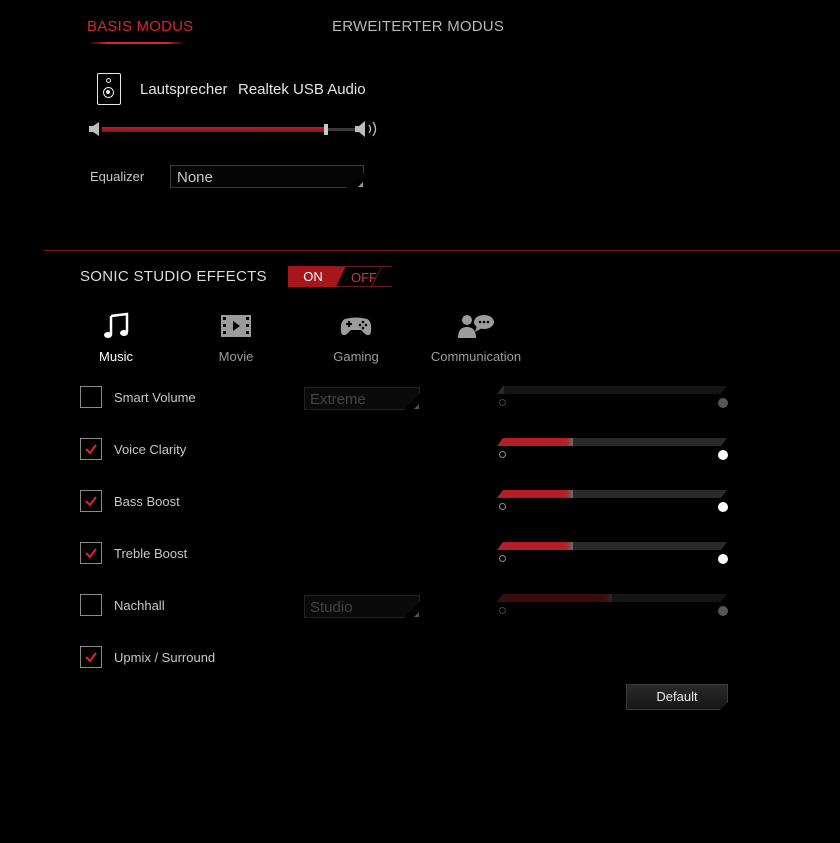 The width and height of the screenshot is (840, 843). I want to click on checkbox-upmix-surround, so click(91, 657).